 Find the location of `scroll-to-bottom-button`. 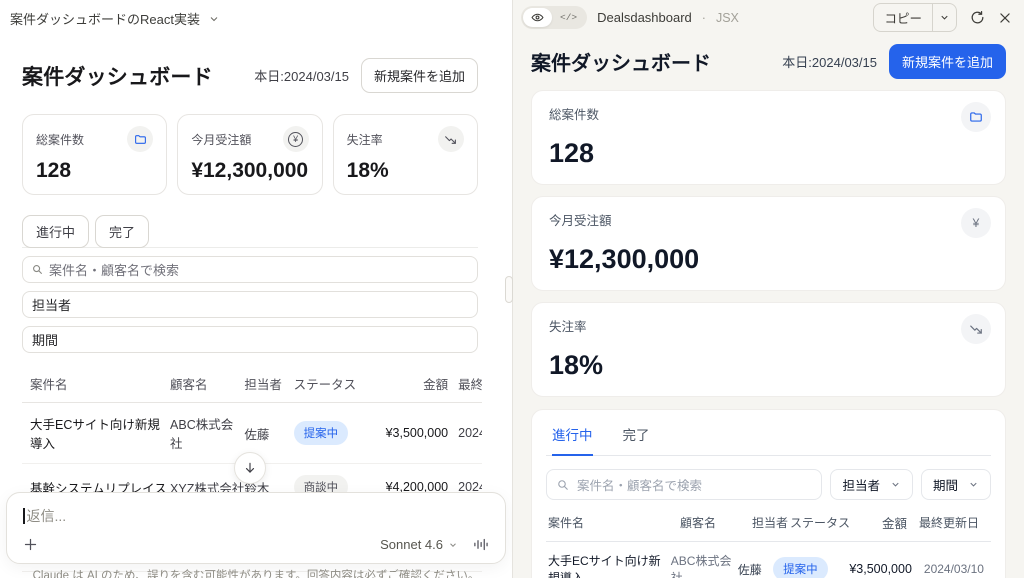

scroll-to-bottom-button is located at coordinates (250, 468).